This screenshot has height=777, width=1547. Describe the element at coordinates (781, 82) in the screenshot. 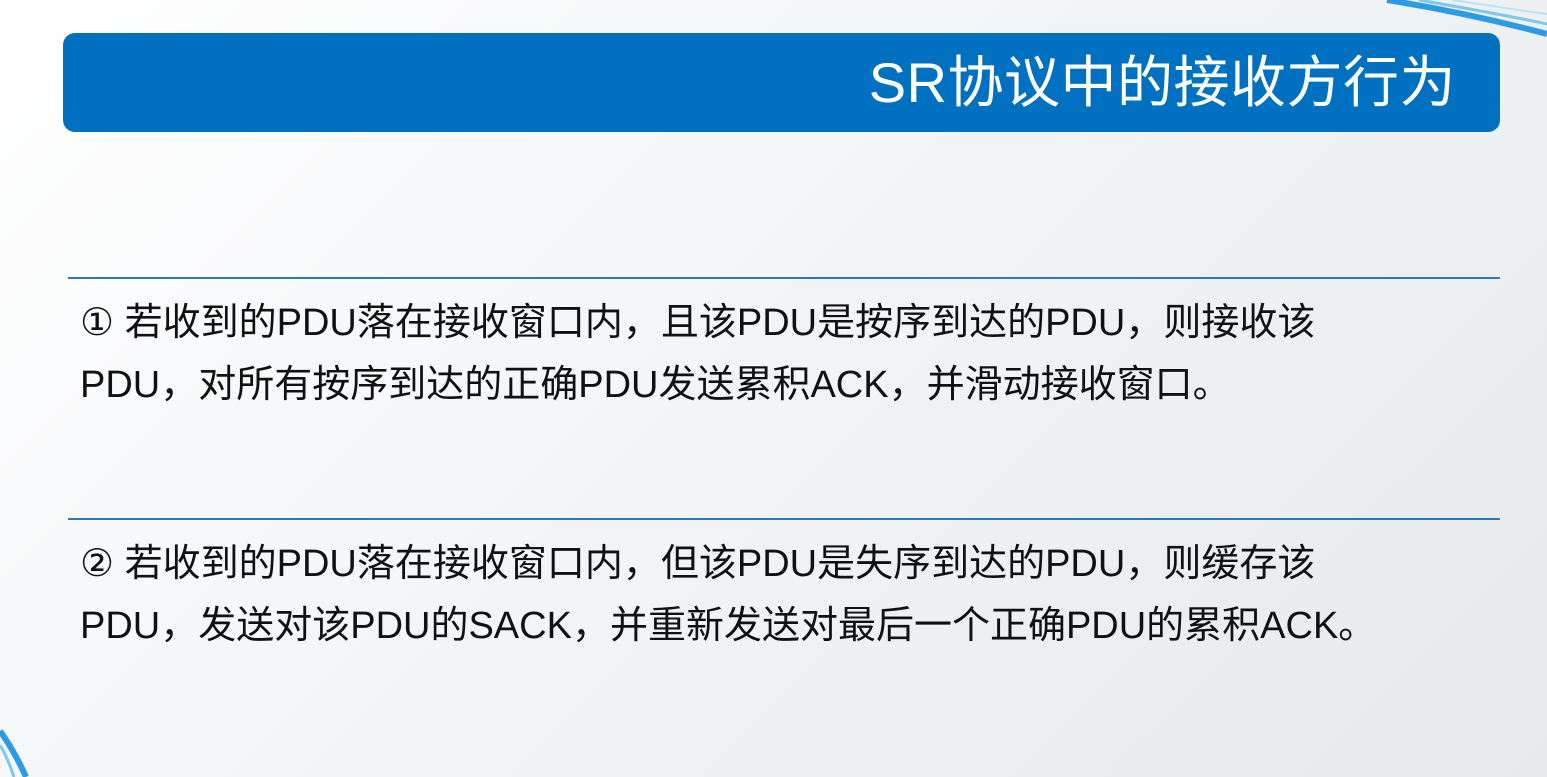

I see `title-bar: SR协议中的接收方行为` at that location.